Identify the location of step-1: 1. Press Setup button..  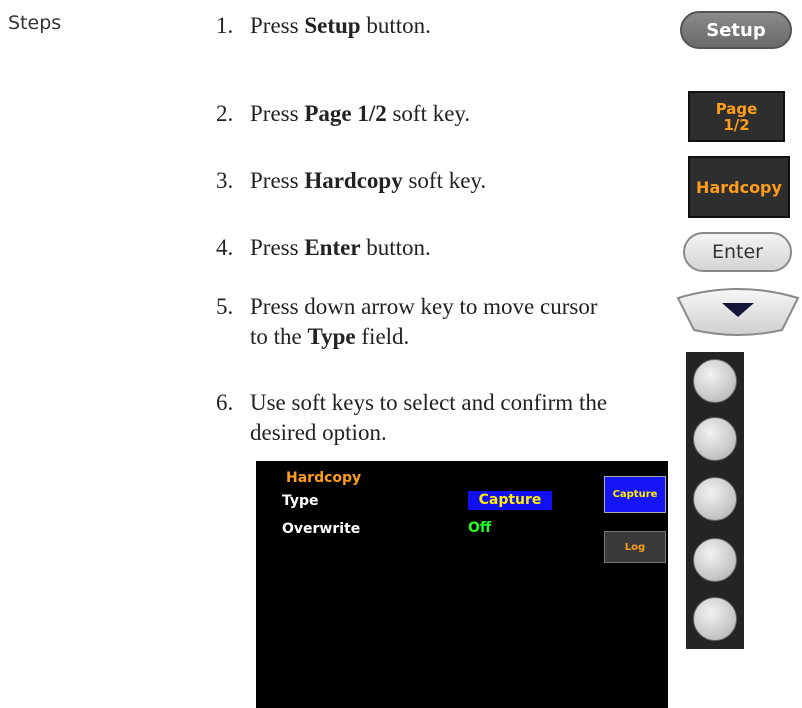
(446, 26).